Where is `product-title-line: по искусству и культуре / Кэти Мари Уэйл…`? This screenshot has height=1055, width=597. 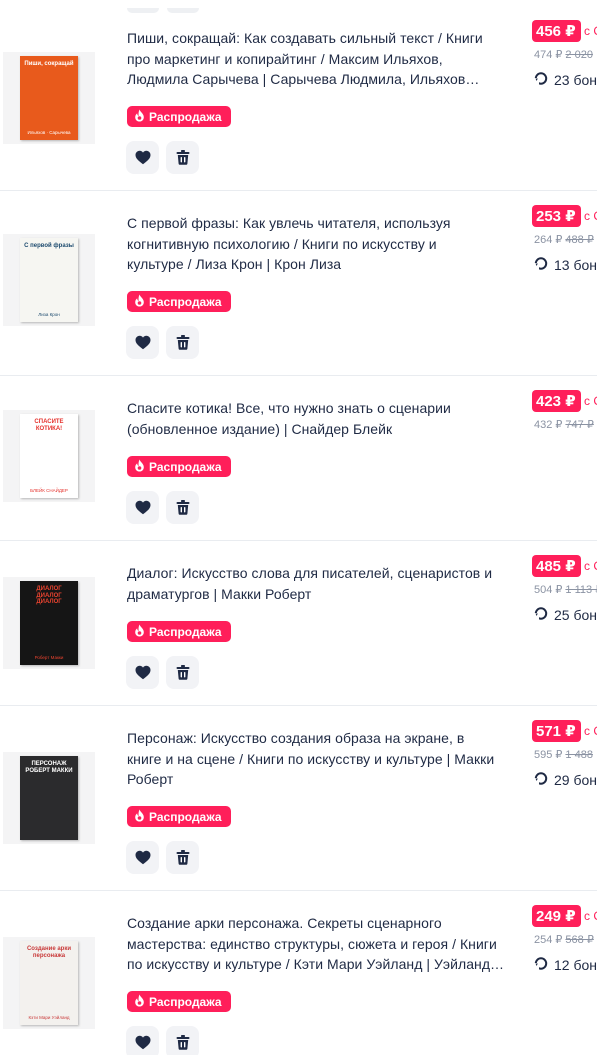 product-title-line: по искусству и культуре / Кэти Мари Уэйл… is located at coordinates (316, 964).